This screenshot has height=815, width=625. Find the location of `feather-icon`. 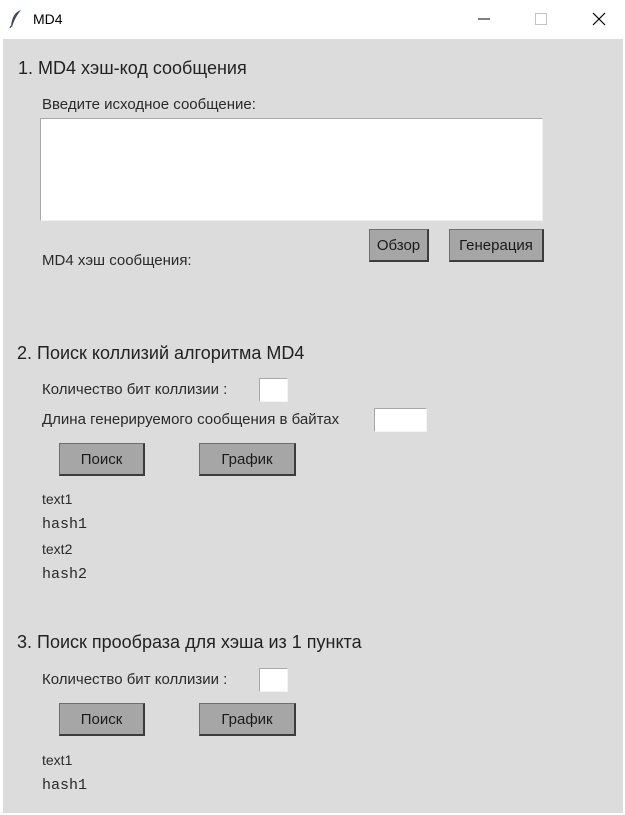

feather-icon is located at coordinates (16, 19).